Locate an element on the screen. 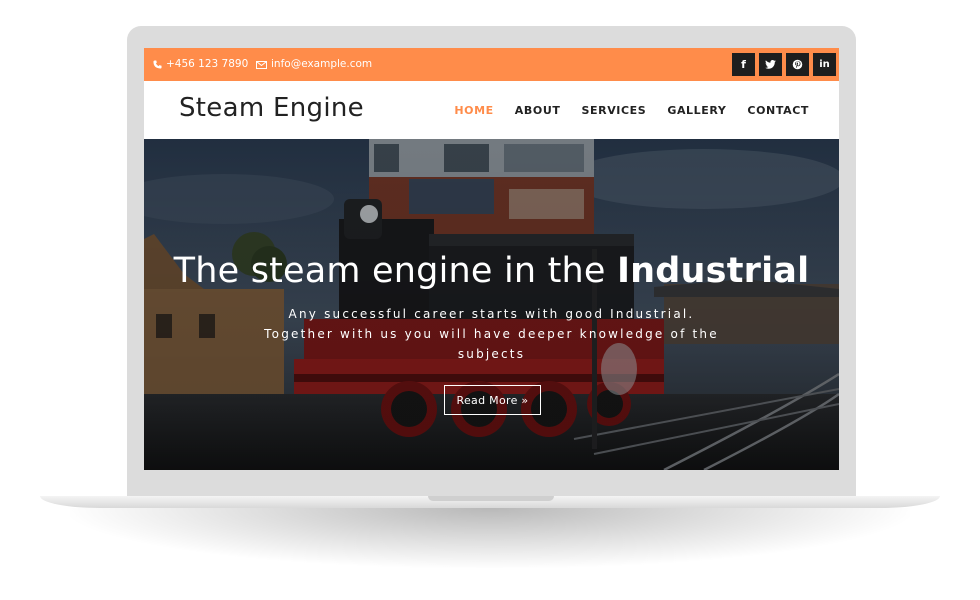 The image size is (980, 600). pinterest-icon is located at coordinates (797, 64).